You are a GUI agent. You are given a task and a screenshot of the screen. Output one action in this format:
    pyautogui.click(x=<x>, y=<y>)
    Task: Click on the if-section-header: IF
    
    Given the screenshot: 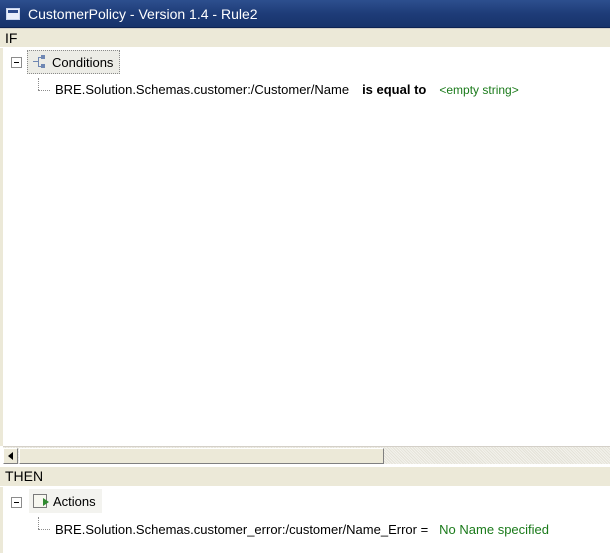 What is the action you would take?
    pyautogui.click(x=305, y=38)
    